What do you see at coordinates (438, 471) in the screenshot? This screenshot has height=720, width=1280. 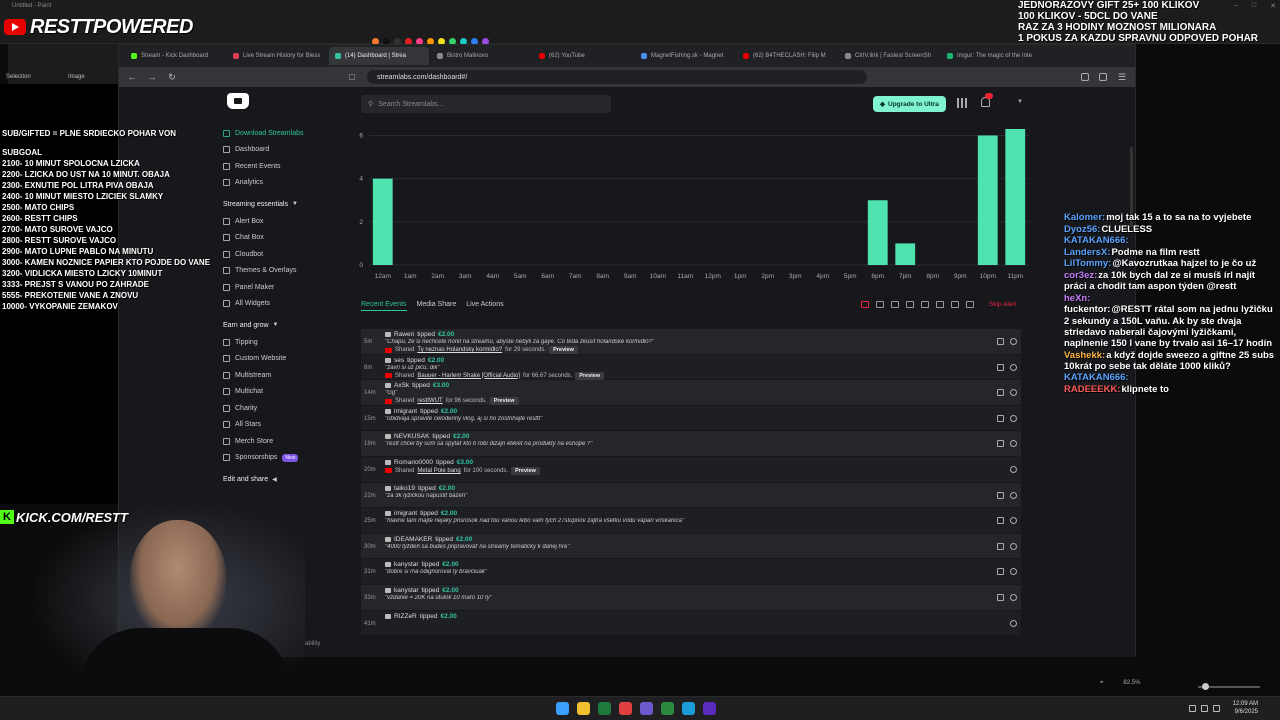 I see `shared-video-link: Metal Pole bang` at bounding box center [438, 471].